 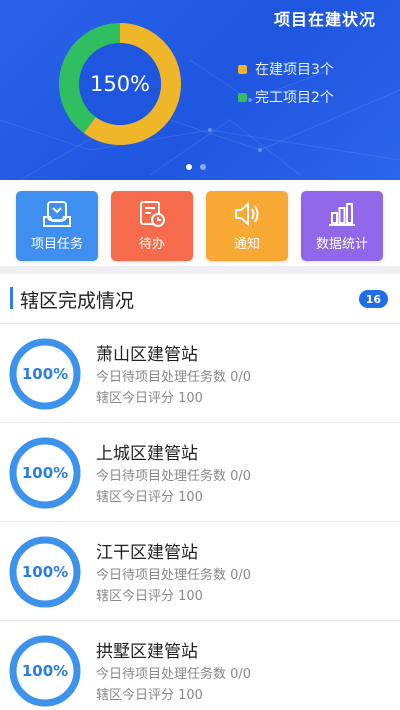 I want to click on section-header: 辖区完成情况 16, so click(x=200, y=299).